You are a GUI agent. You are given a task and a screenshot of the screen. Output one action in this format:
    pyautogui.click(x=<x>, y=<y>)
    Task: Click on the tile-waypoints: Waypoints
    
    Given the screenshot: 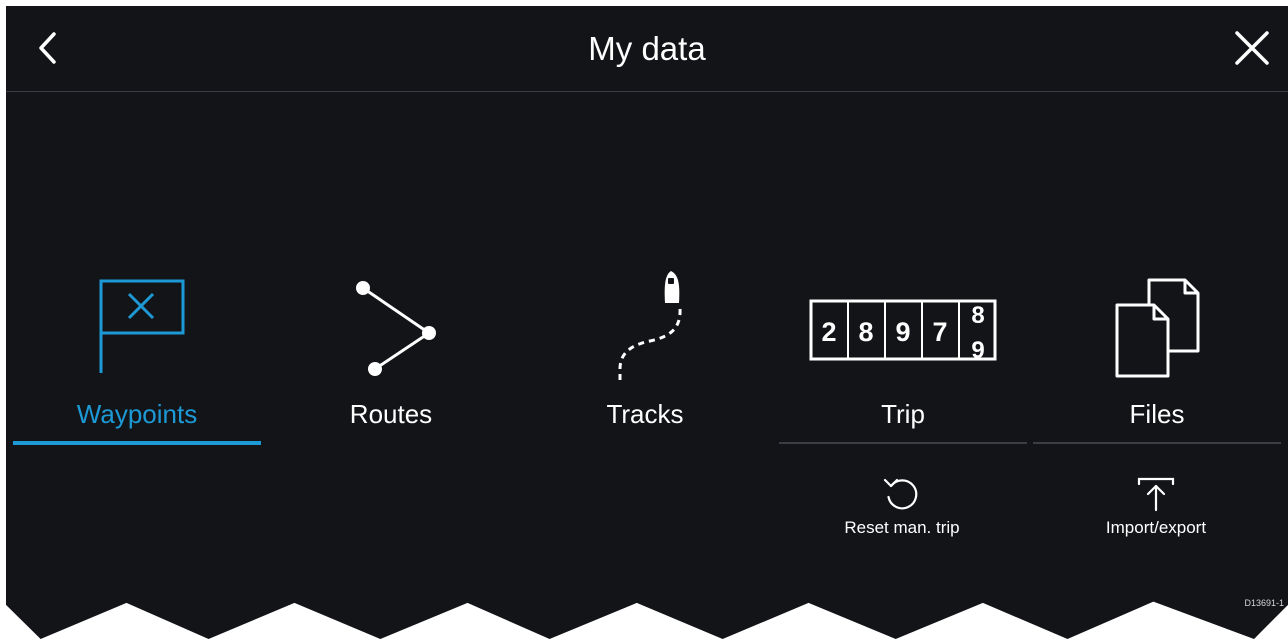 What is the action you would take?
    pyautogui.click(x=137, y=356)
    